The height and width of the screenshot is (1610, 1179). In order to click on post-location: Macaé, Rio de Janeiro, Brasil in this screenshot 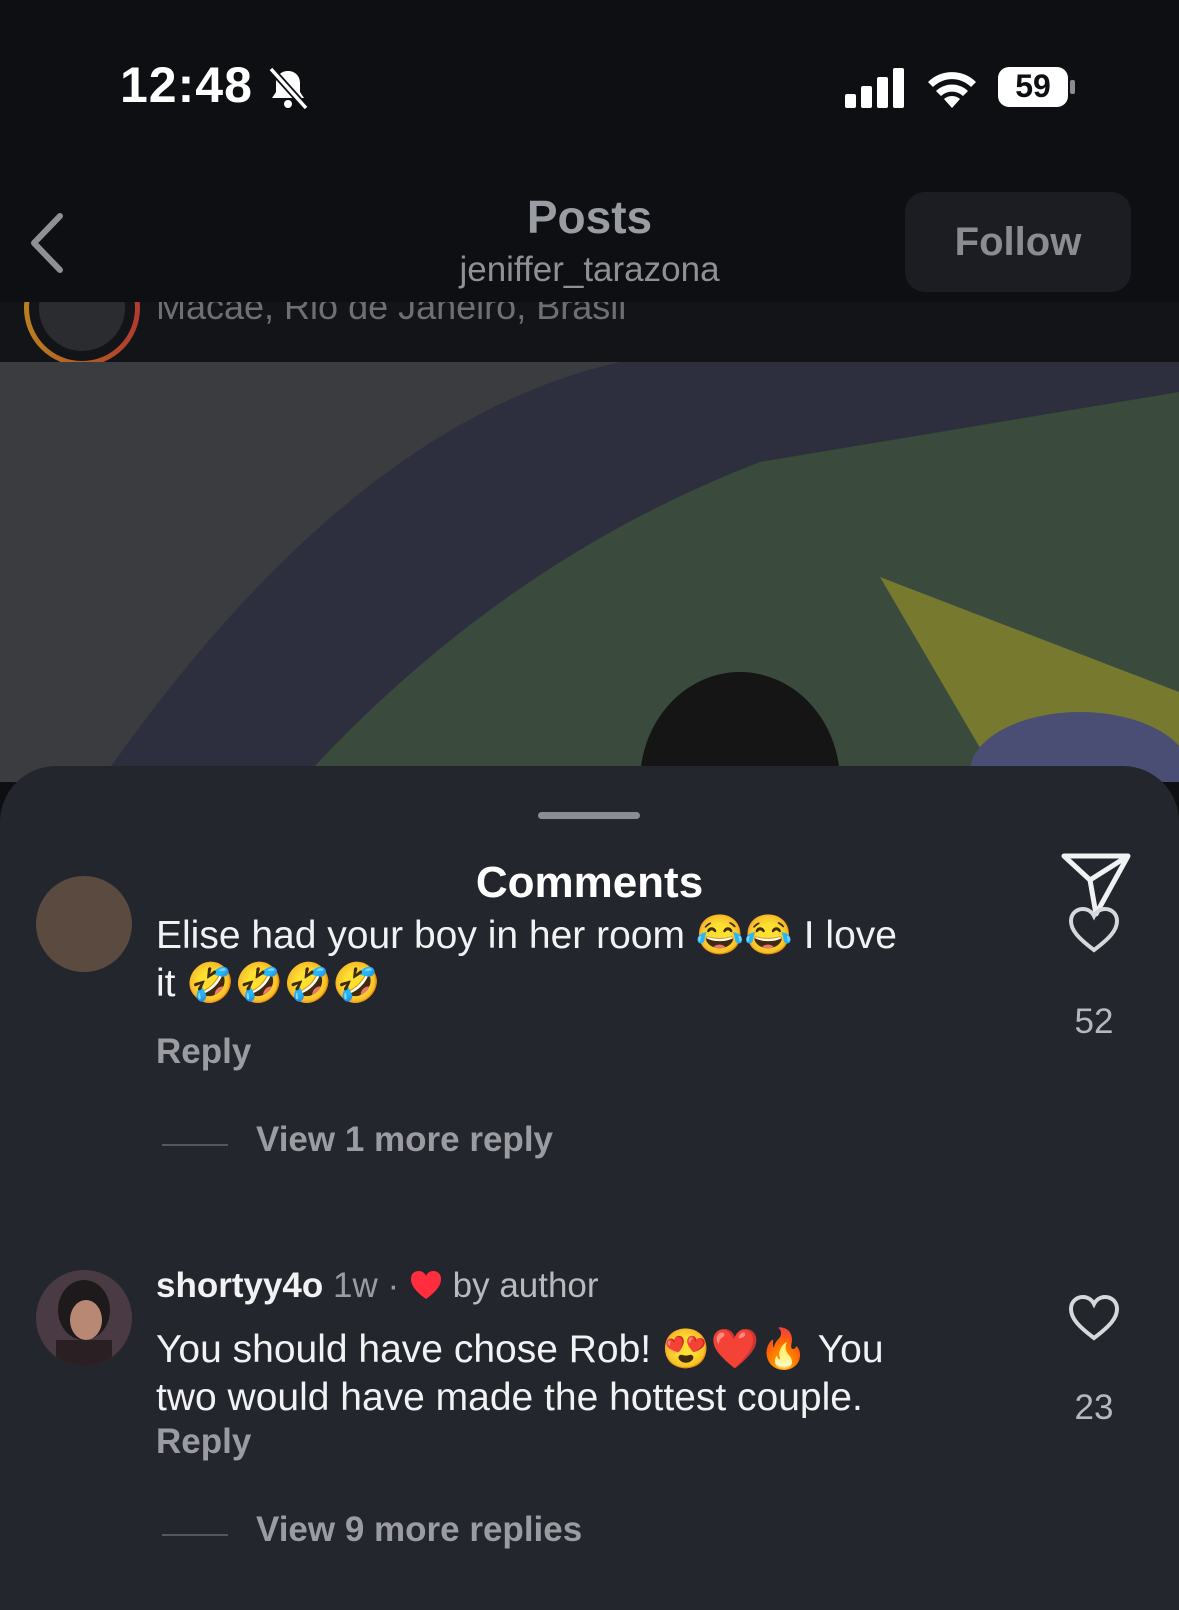, I will do `click(391, 315)`.